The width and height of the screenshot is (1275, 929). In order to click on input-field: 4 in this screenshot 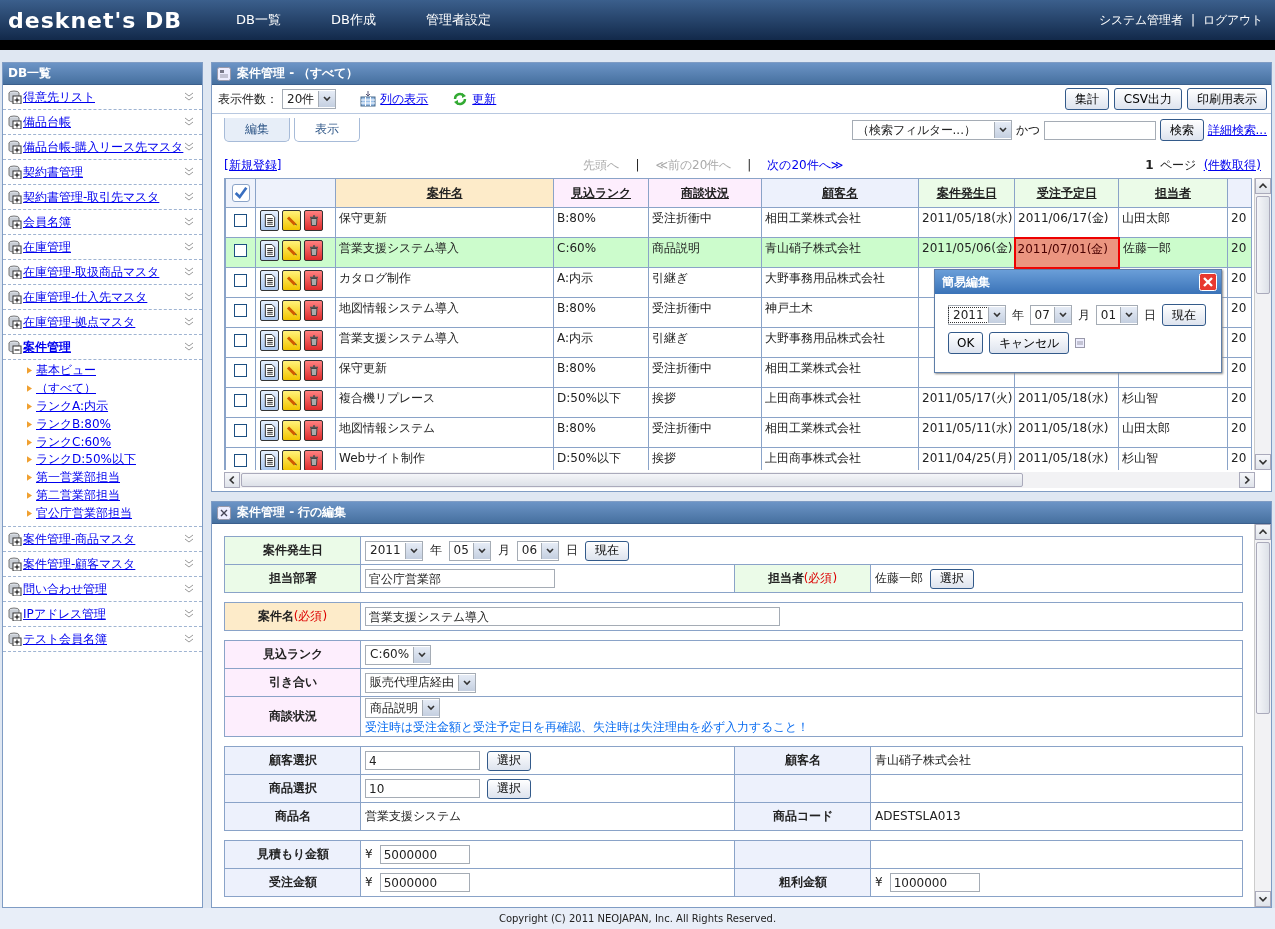, I will do `click(422, 760)`.